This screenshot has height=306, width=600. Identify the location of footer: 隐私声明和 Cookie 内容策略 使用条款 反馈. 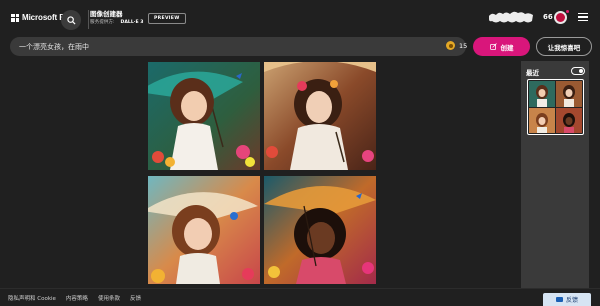
(300, 297).